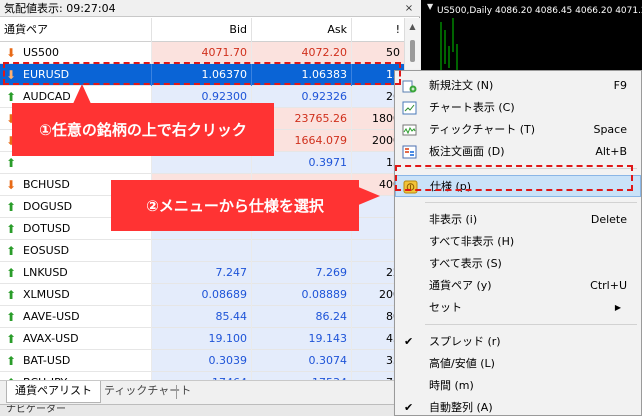  Describe the element at coordinates (302, 273) in the screenshot. I see `ask-cell: 7.269` at that location.